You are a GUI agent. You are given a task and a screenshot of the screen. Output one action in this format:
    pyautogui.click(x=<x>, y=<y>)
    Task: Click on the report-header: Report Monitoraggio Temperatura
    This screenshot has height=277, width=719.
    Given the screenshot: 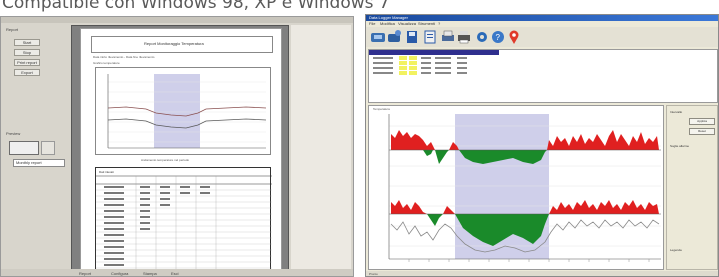 What is the action you would take?
    pyautogui.click(x=182, y=44)
    